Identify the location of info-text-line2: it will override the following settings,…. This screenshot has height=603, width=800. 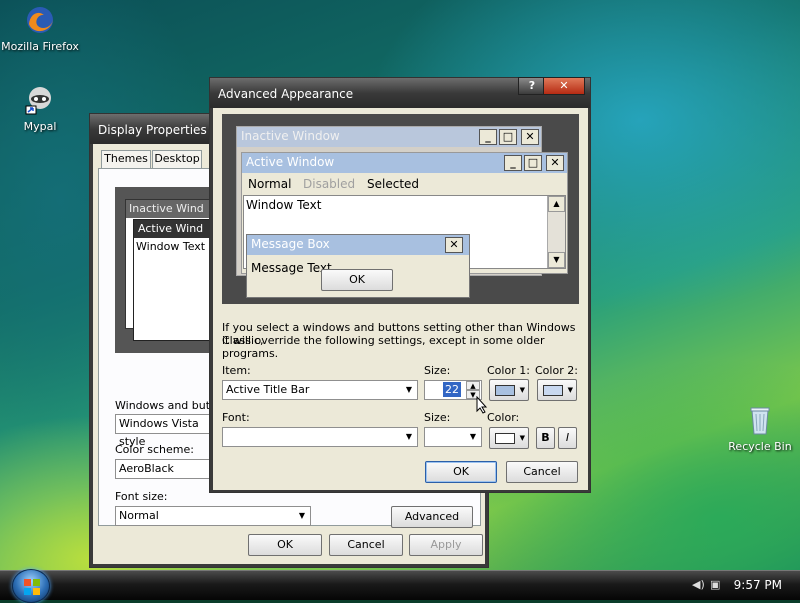
(383, 347).